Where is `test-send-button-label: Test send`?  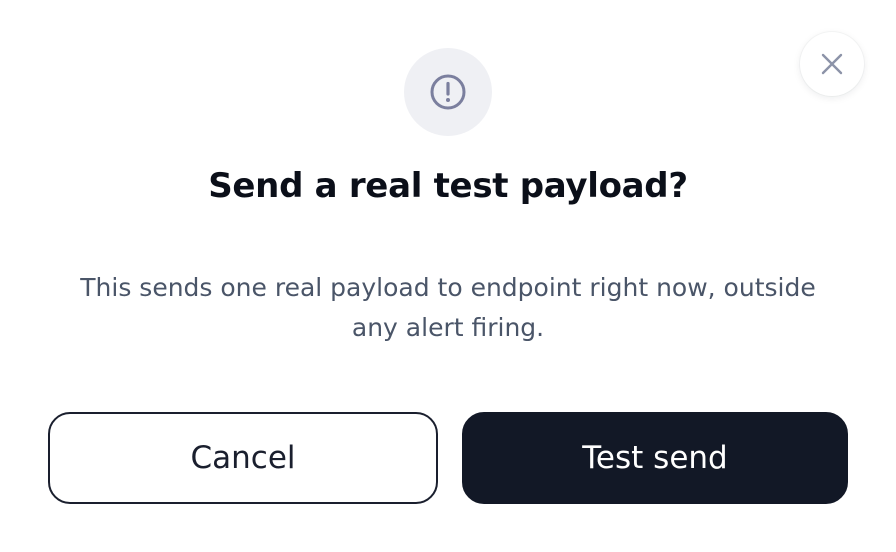
test-send-button-label: Test send is located at coordinates (655, 458).